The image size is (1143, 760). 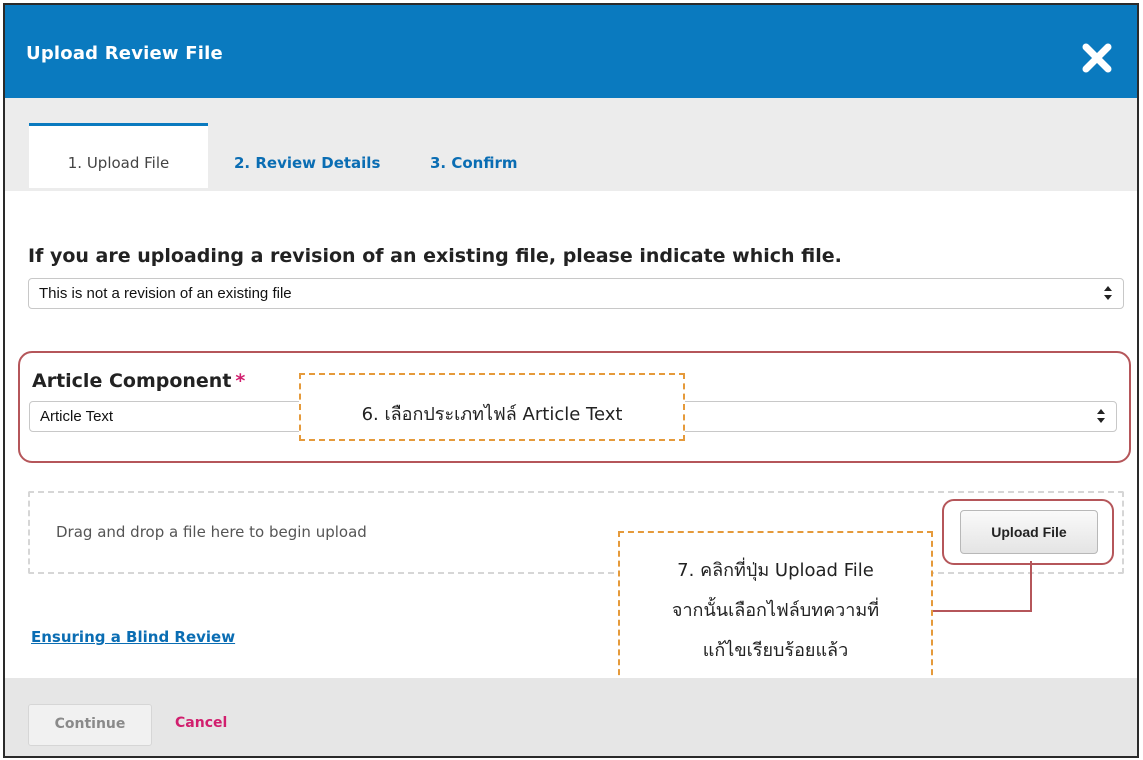 I want to click on modal-header: Upload Review File, so click(x=571, y=51).